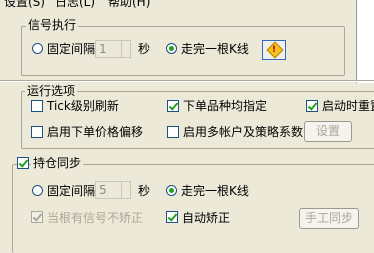  Describe the element at coordinates (37, 132) in the screenshot. I see `price-offset-checkbox` at that location.